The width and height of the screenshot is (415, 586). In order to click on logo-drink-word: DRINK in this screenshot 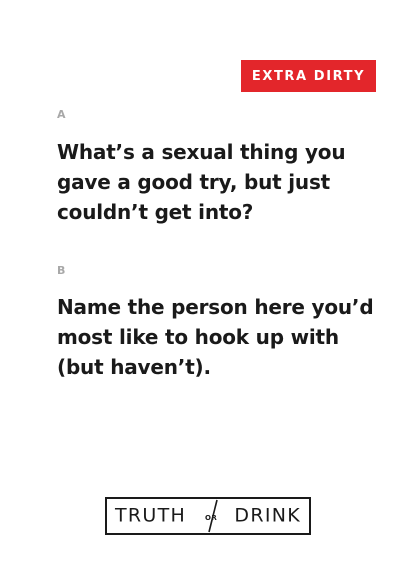, I will do `click(267, 515)`.